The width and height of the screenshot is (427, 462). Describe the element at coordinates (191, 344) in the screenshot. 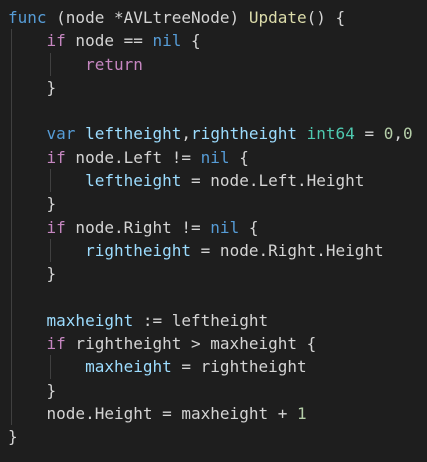

I see `code-token: rightheight > maxheight {` at that location.